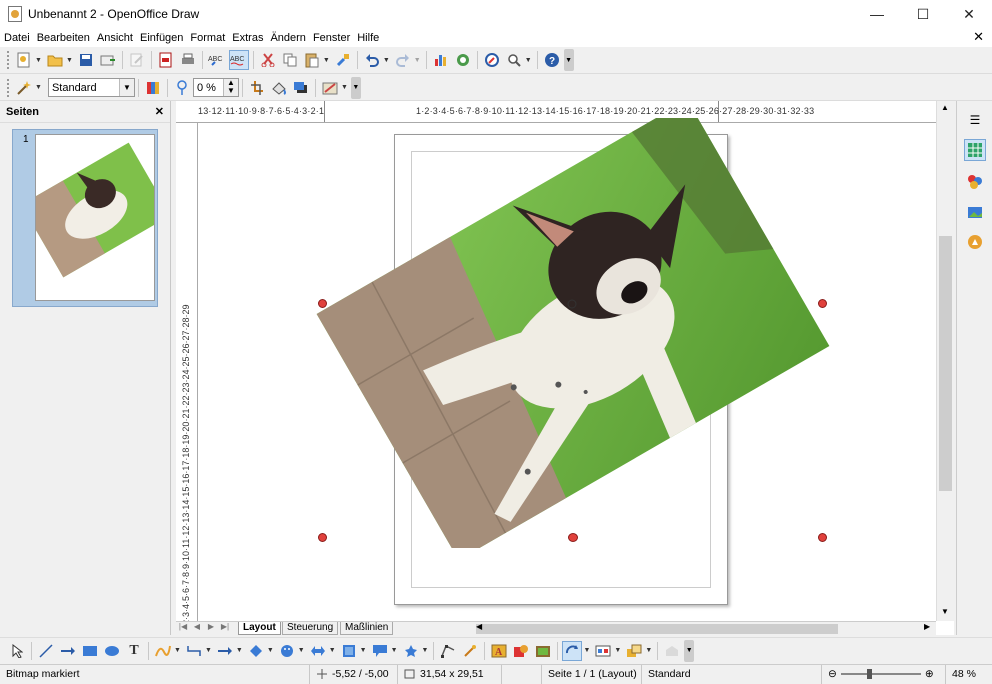  Describe the element at coordinates (312, 60) in the screenshot. I see `paste-icon` at that location.